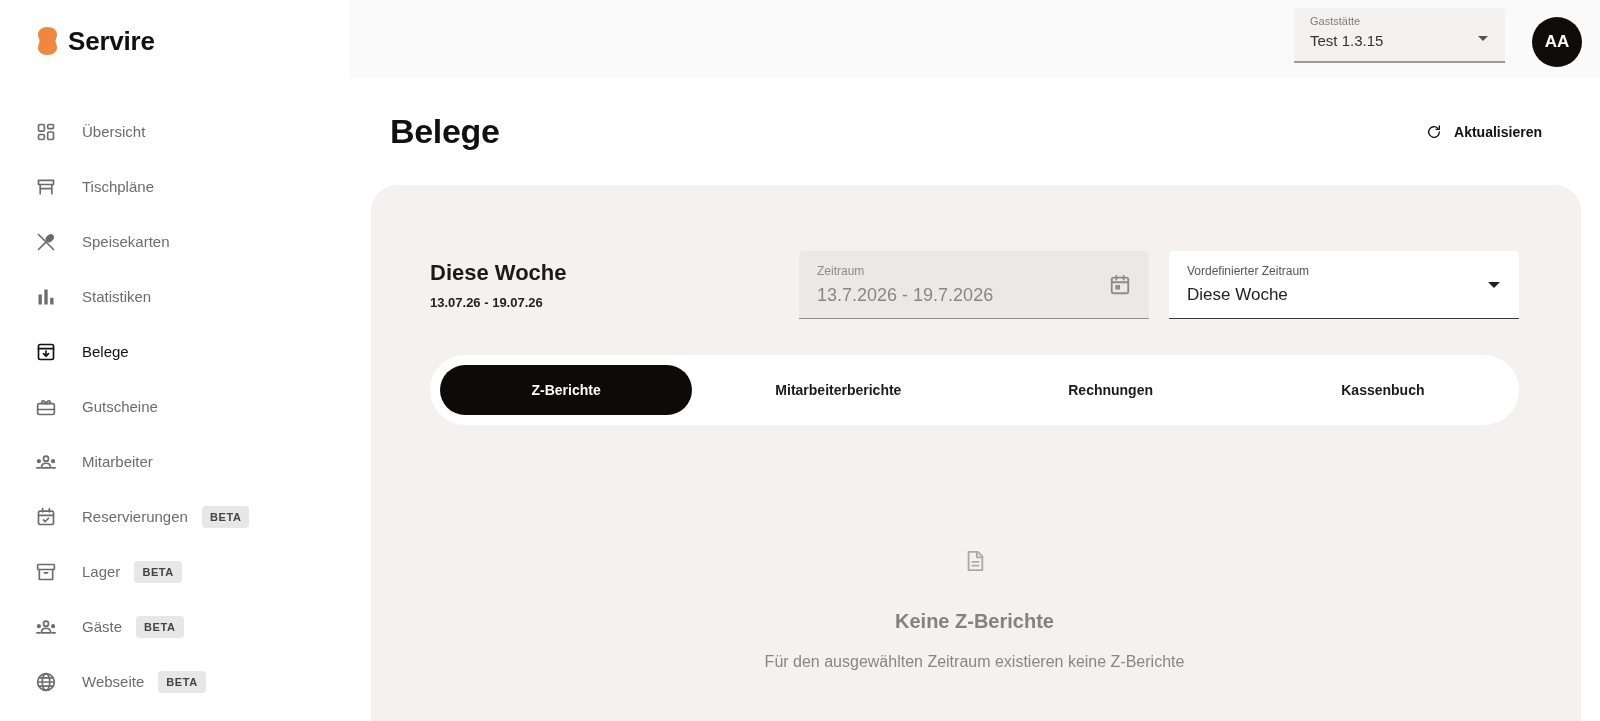 The width and height of the screenshot is (1600, 721). Describe the element at coordinates (1382, 390) in the screenshot. I see `tab: Kassenbuch` at that location.